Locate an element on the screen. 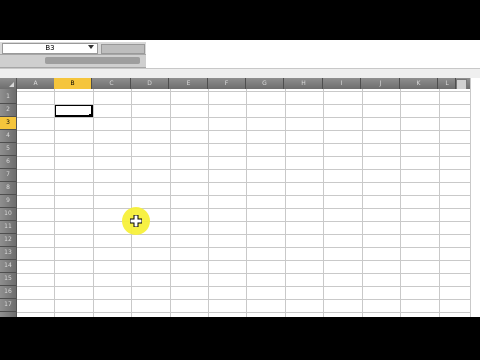  name-box-value: B3 is located at coordinates (50, 48).